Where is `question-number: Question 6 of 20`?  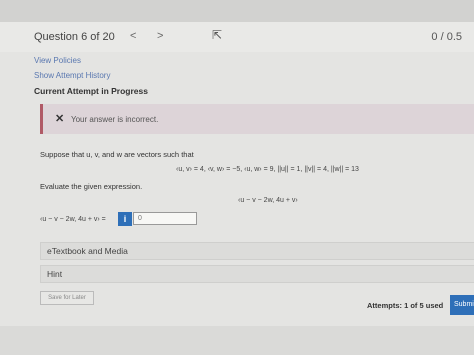
question-number: Question 6 of 20 is located at coordinates (74, 37).